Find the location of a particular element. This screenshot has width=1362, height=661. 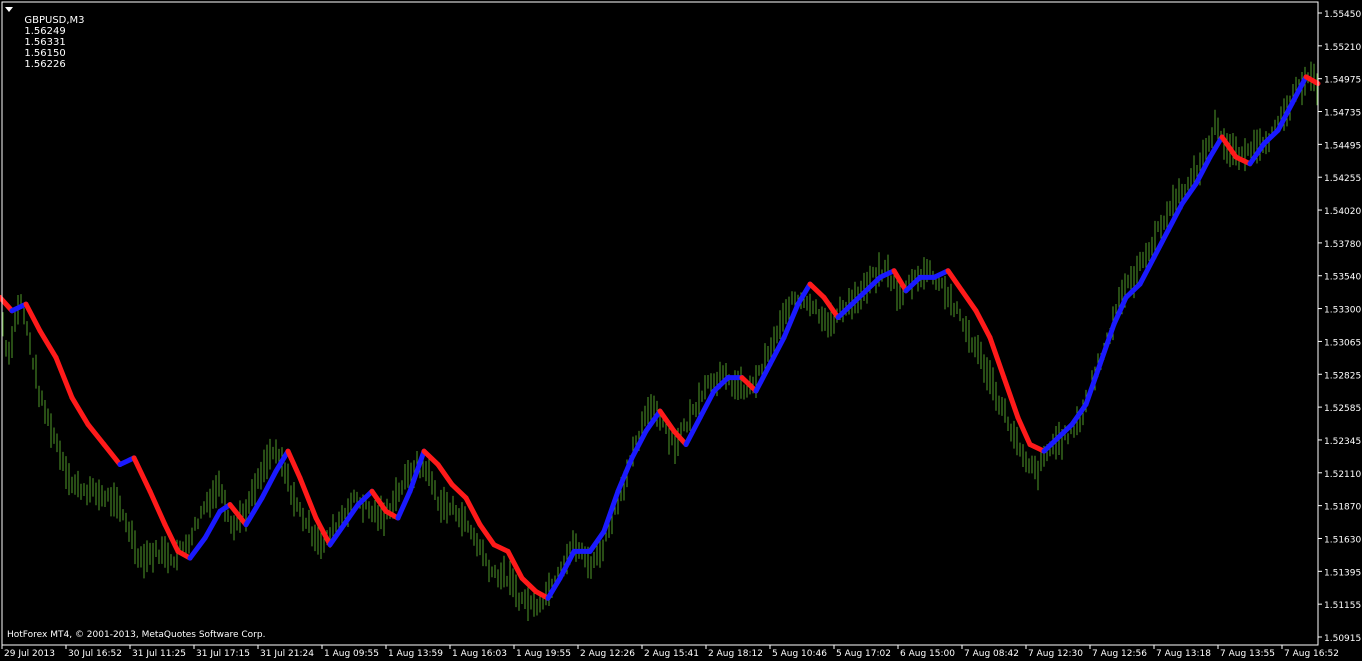

y-tick-label: 1.54495 is located at coordinates (1342, 146).